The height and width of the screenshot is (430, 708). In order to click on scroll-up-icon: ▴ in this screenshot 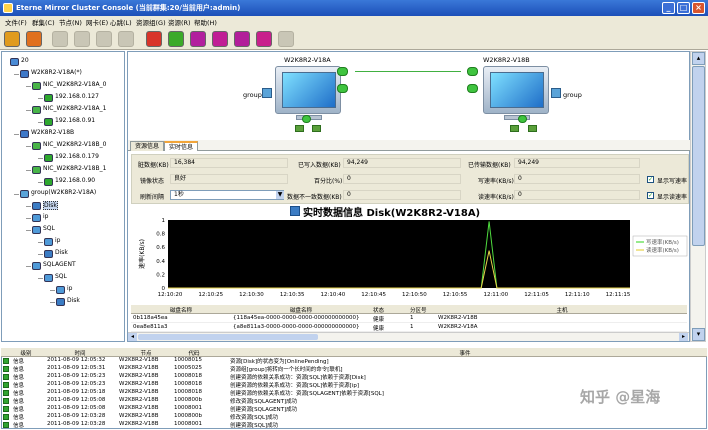, I will do `click(698, 58)`.